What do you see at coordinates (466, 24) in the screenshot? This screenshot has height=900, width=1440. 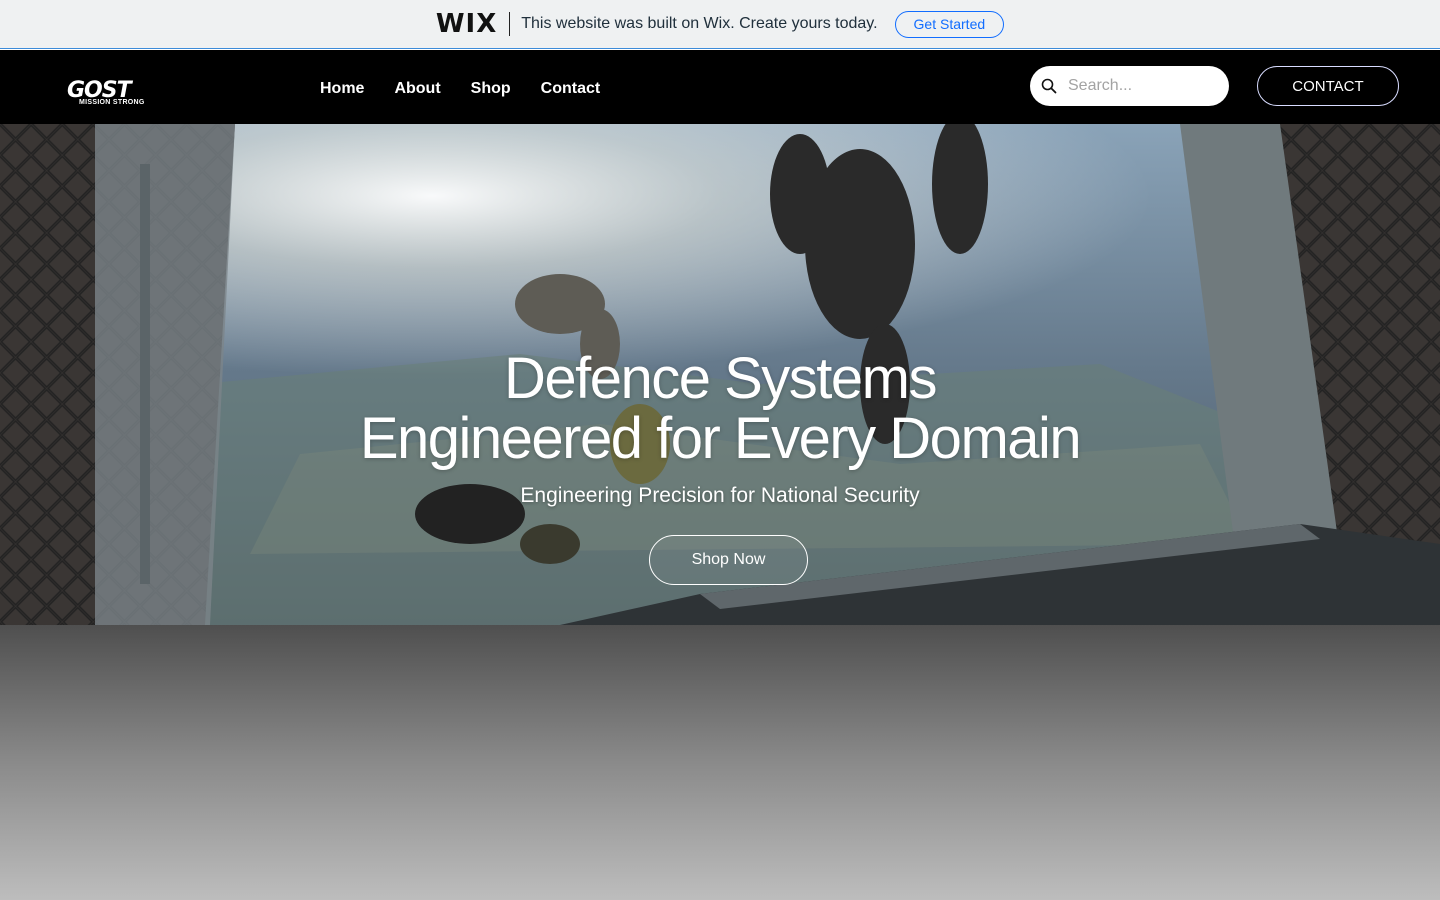 I see `wix-logo: WIX` at bounding box center [466, 24].